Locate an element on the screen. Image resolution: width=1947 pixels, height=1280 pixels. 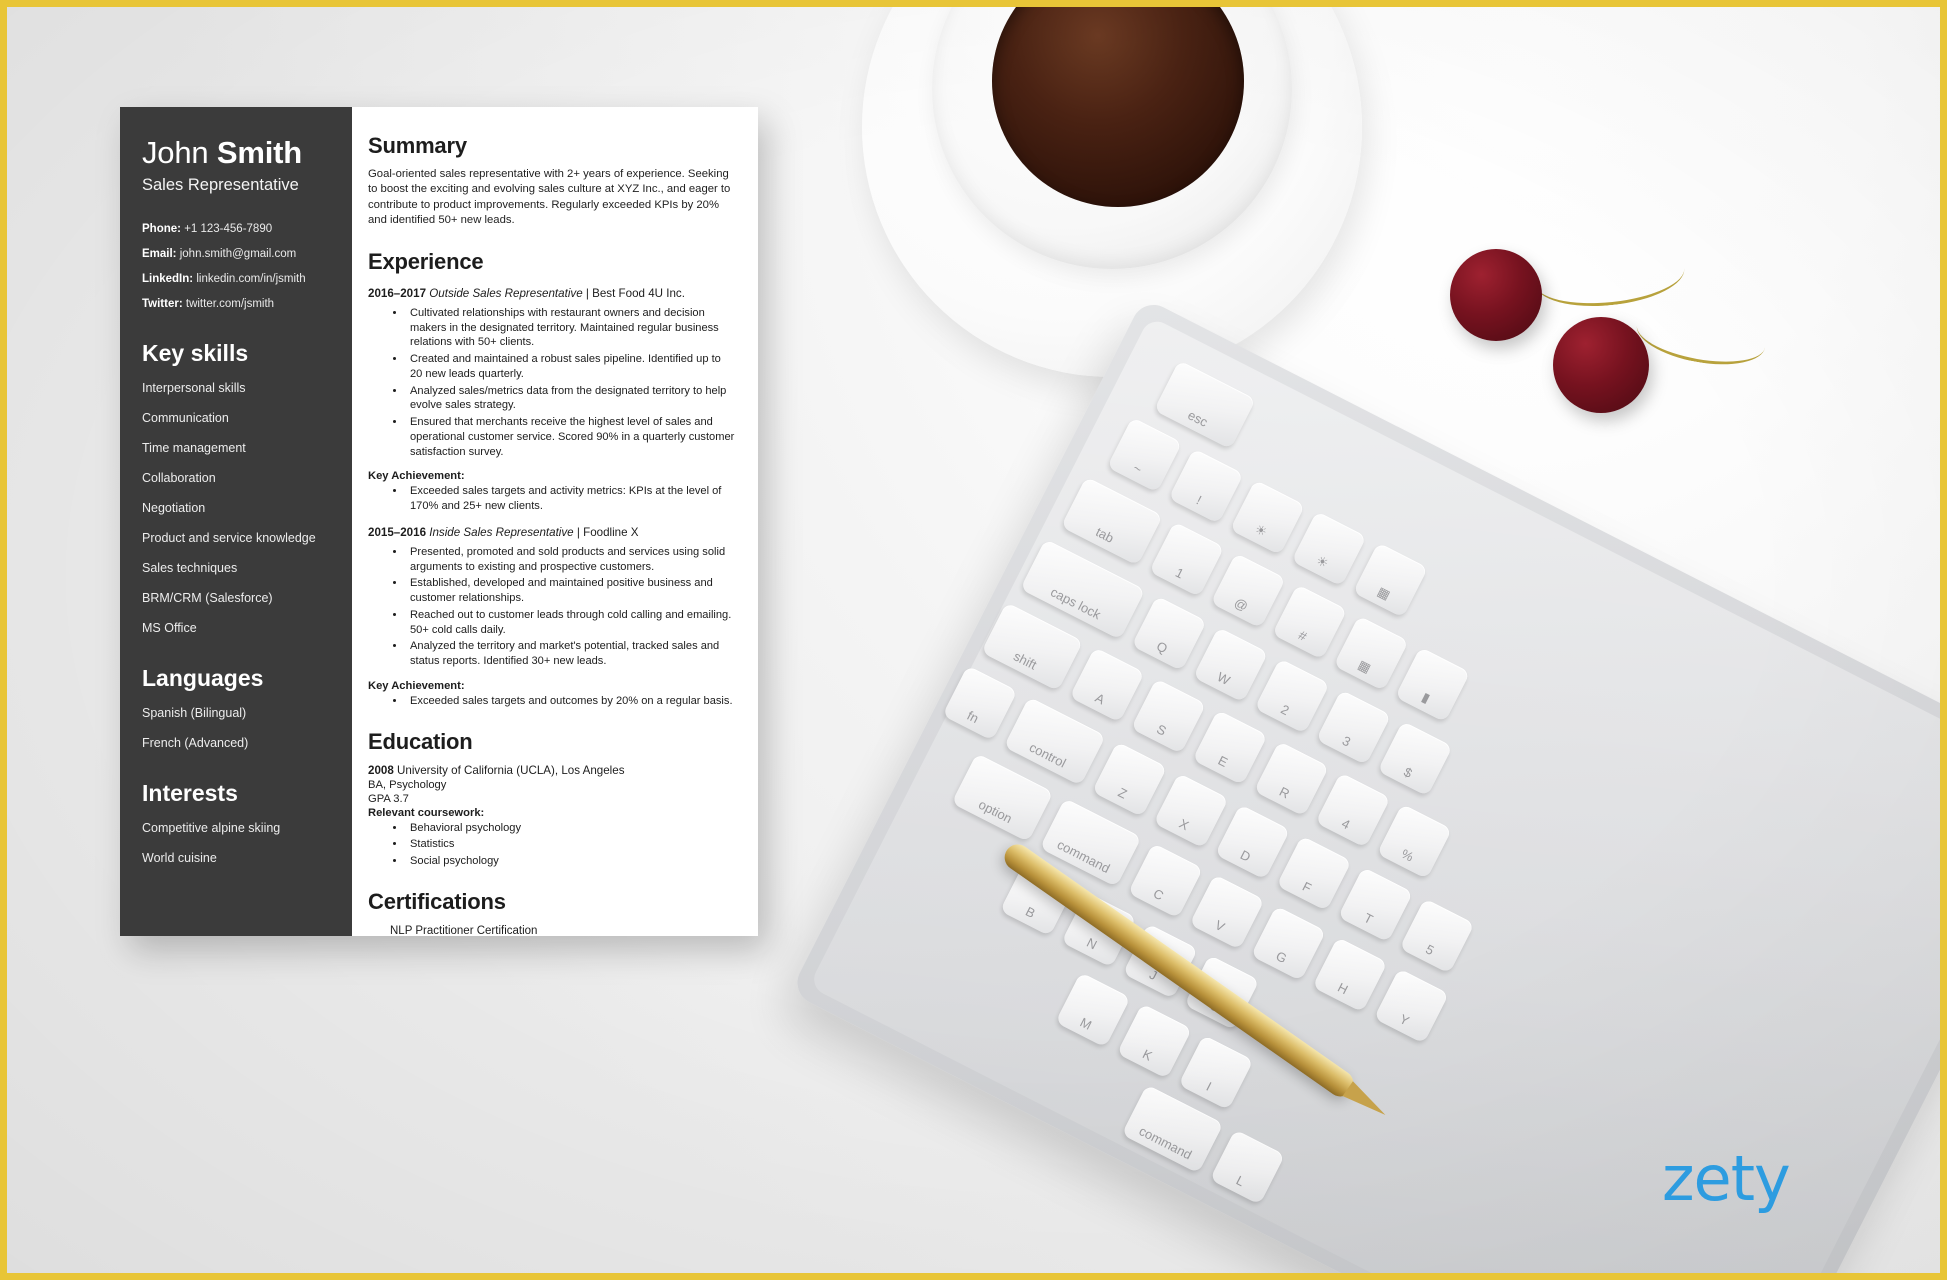
key-skill-item: Interpersonal skills is located at coordinates (194, 387).